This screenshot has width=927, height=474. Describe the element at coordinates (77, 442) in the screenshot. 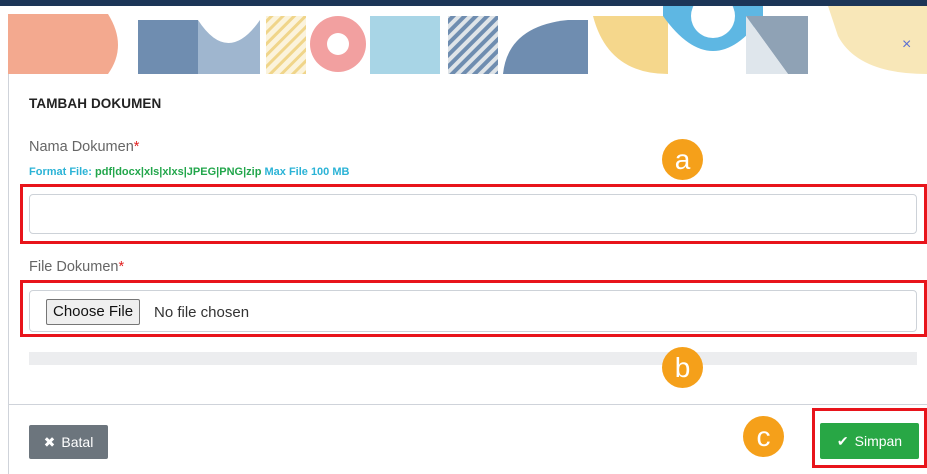

I see `cancel-label: Batal` at that location.